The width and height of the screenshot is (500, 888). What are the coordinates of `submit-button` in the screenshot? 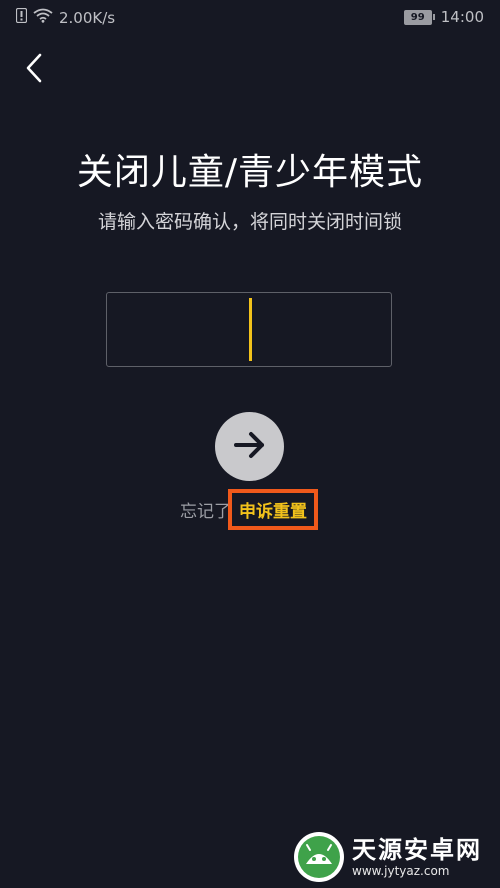 It's located at (249, 446).